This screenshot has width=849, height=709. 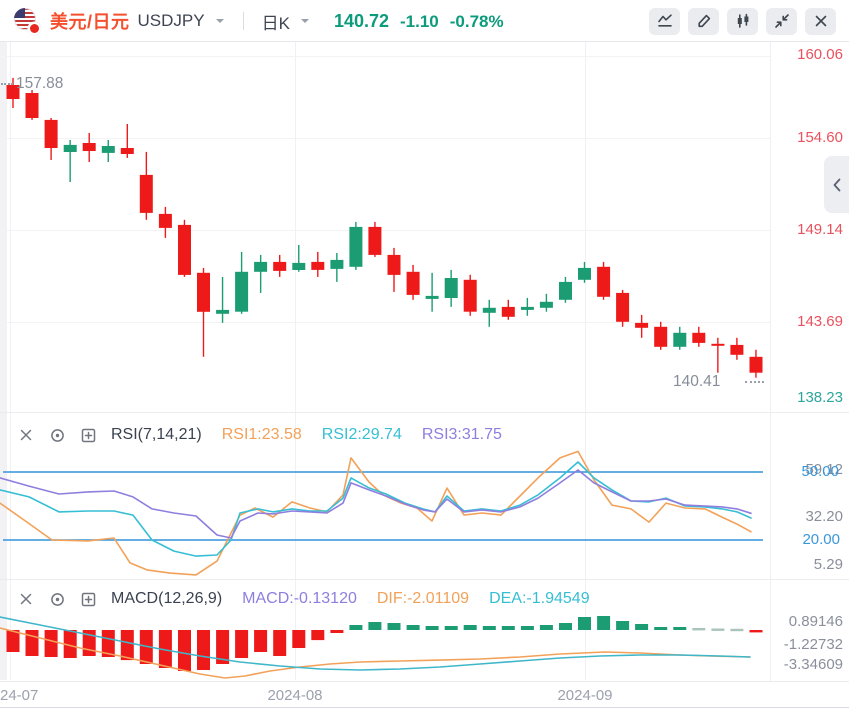 I want to click on rsi-axis-label: 50.00, so click(x=820, y=471).